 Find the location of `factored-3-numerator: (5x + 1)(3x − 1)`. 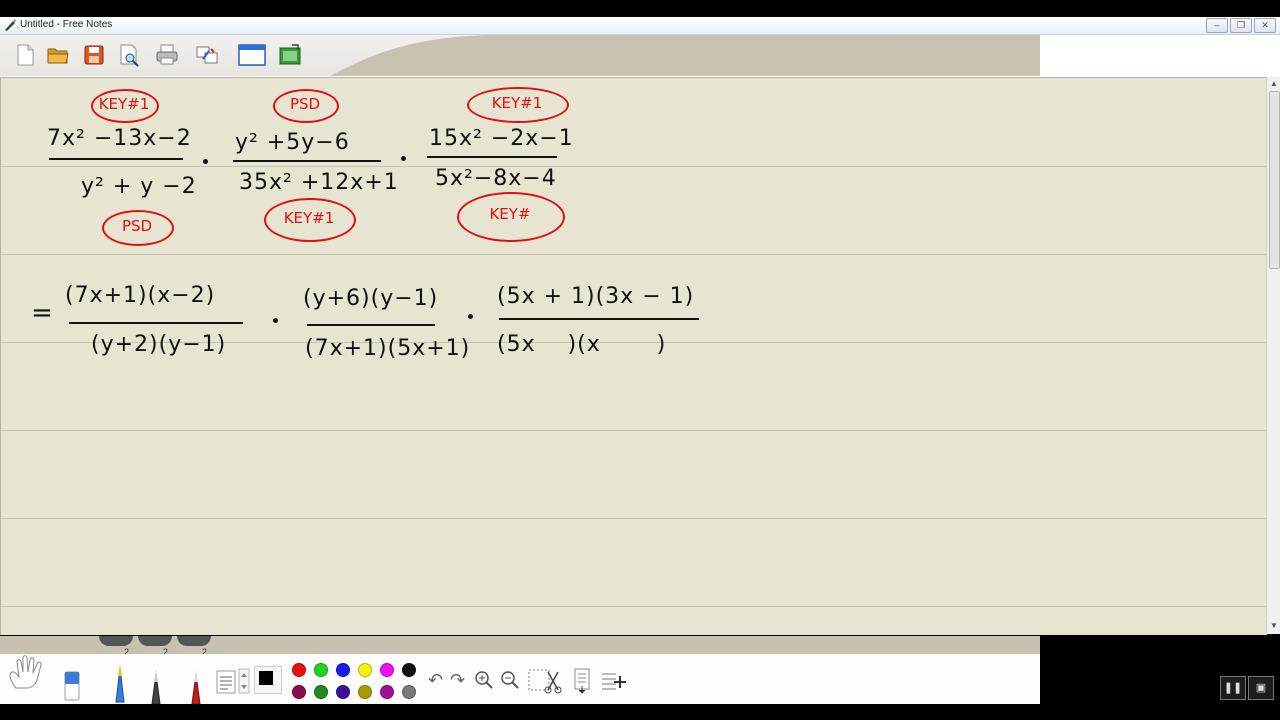

factored-3-numerator: (5x + 1)(3x − 1) is located at coordinates (596, 296).